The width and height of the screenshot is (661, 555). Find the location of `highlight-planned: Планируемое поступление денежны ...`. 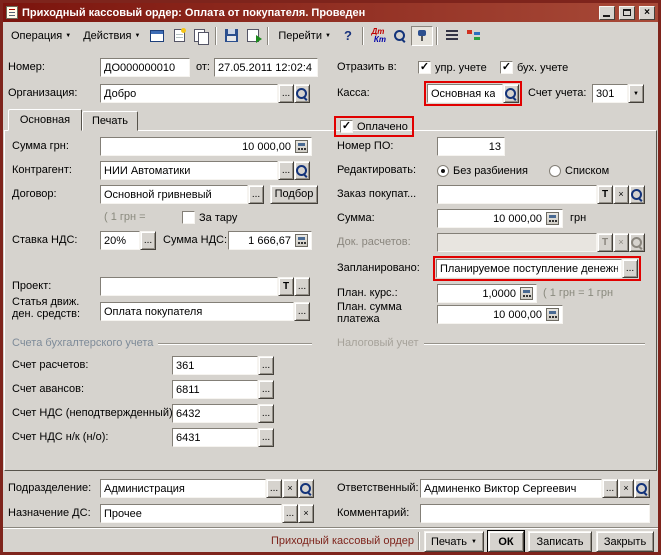

highlight-planned: Планируемое поступление денежны ... is located at coordinates (537, 268).